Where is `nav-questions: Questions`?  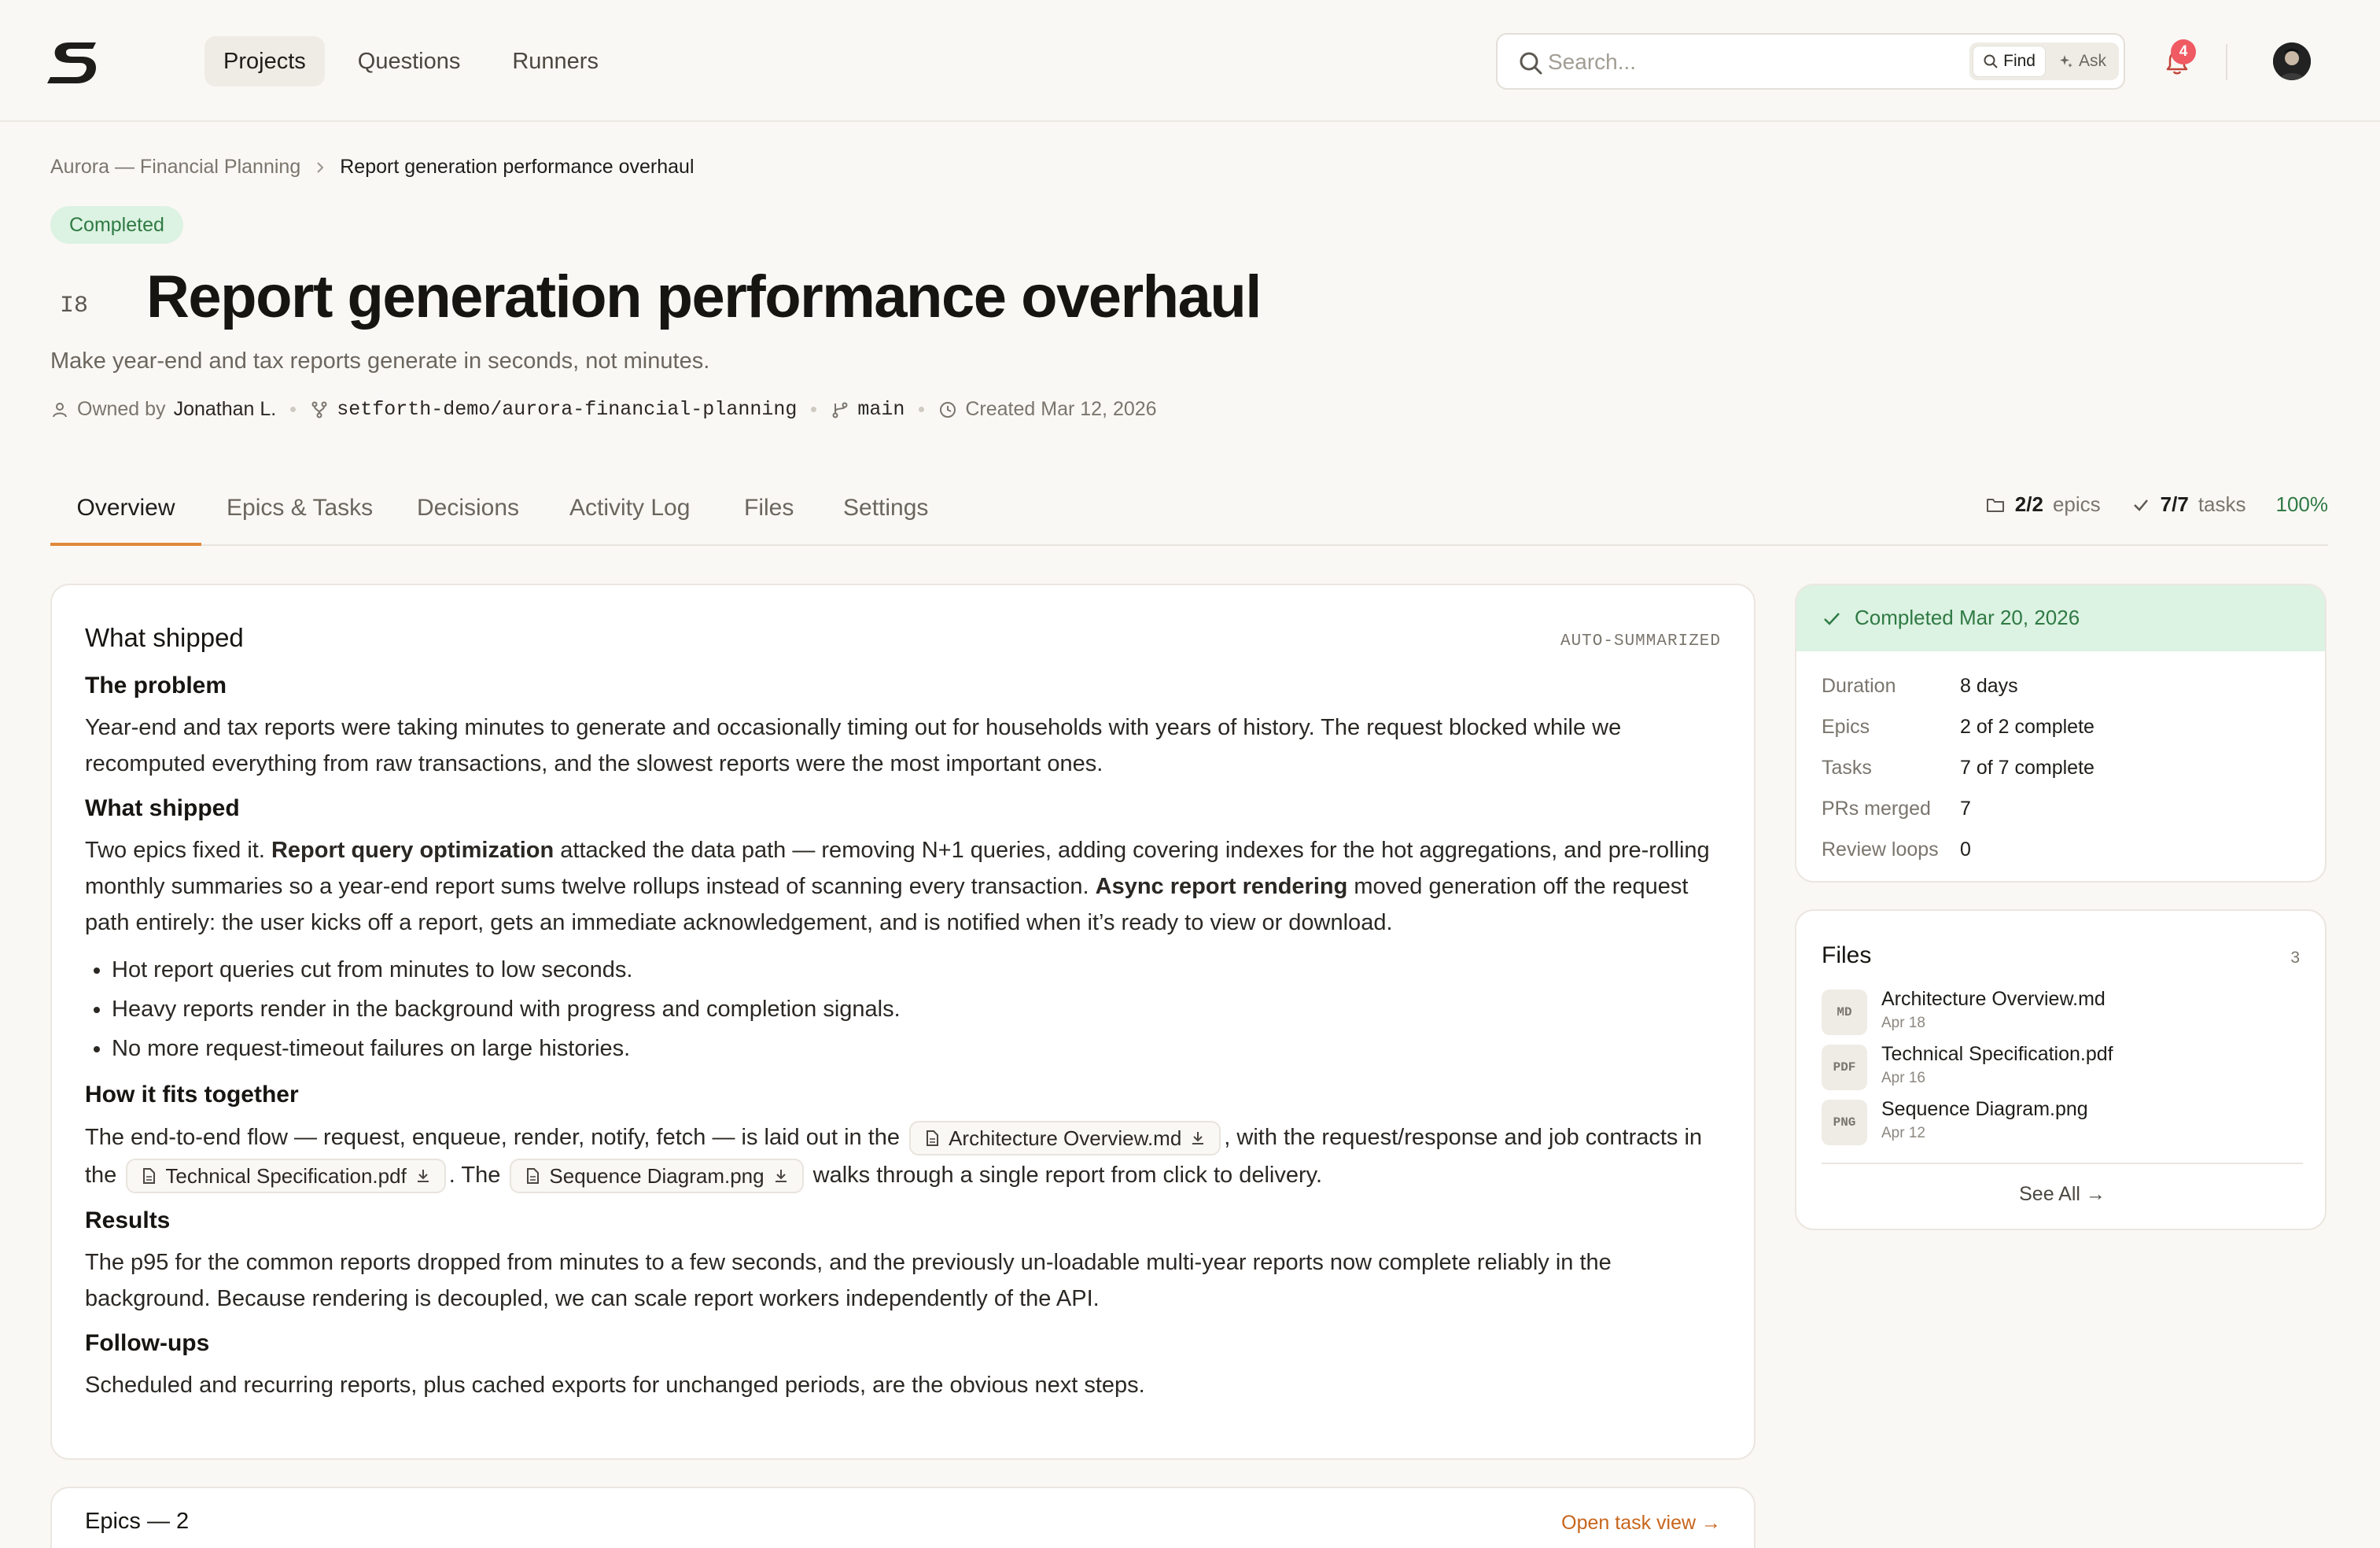
nav-questions: Questions is located at coordinates (409, 61).